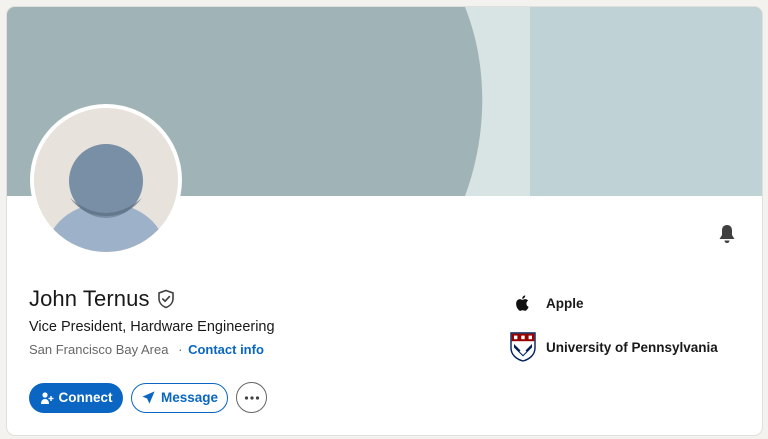 Image resolution: width=768 pixels, height=439 pixels. I want to click on bell-icon, so click(727, 234).